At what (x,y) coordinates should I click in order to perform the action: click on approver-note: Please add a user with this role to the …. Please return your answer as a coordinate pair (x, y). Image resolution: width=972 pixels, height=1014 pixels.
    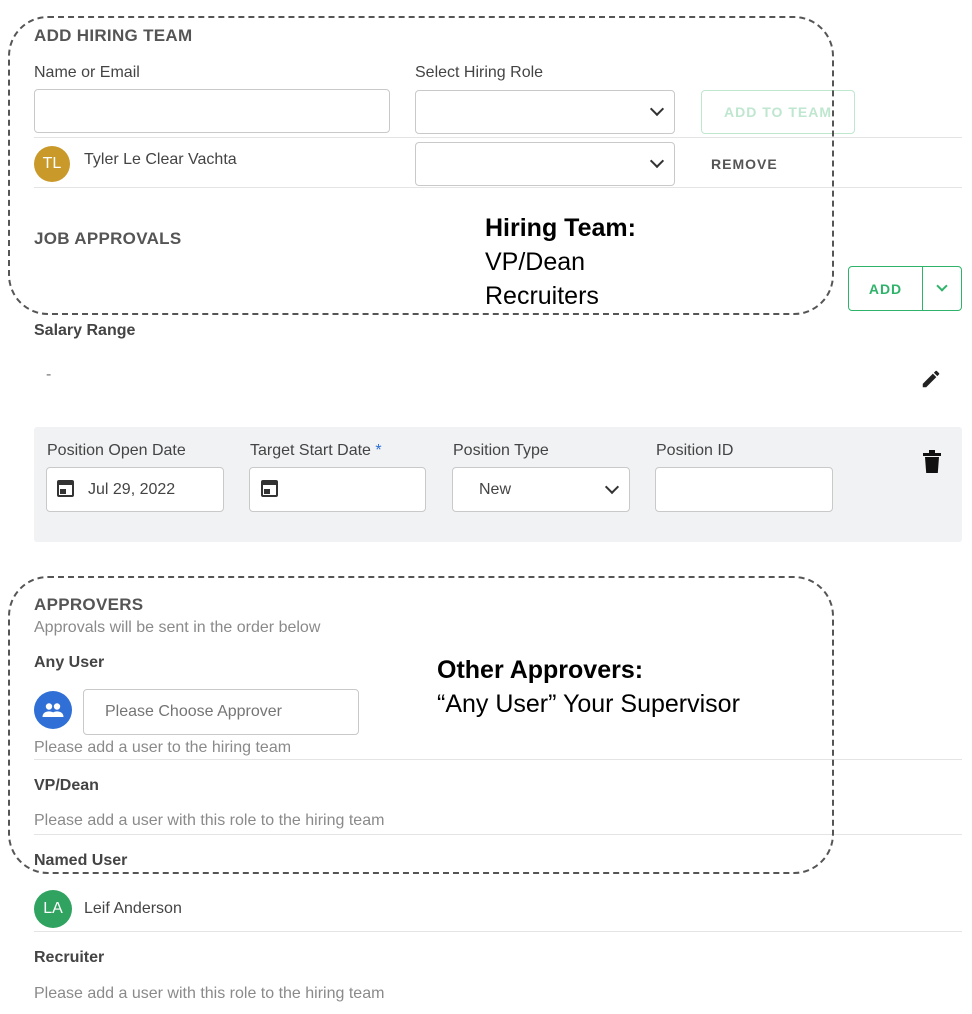
    Looking at the image, I should click on (209, 993).